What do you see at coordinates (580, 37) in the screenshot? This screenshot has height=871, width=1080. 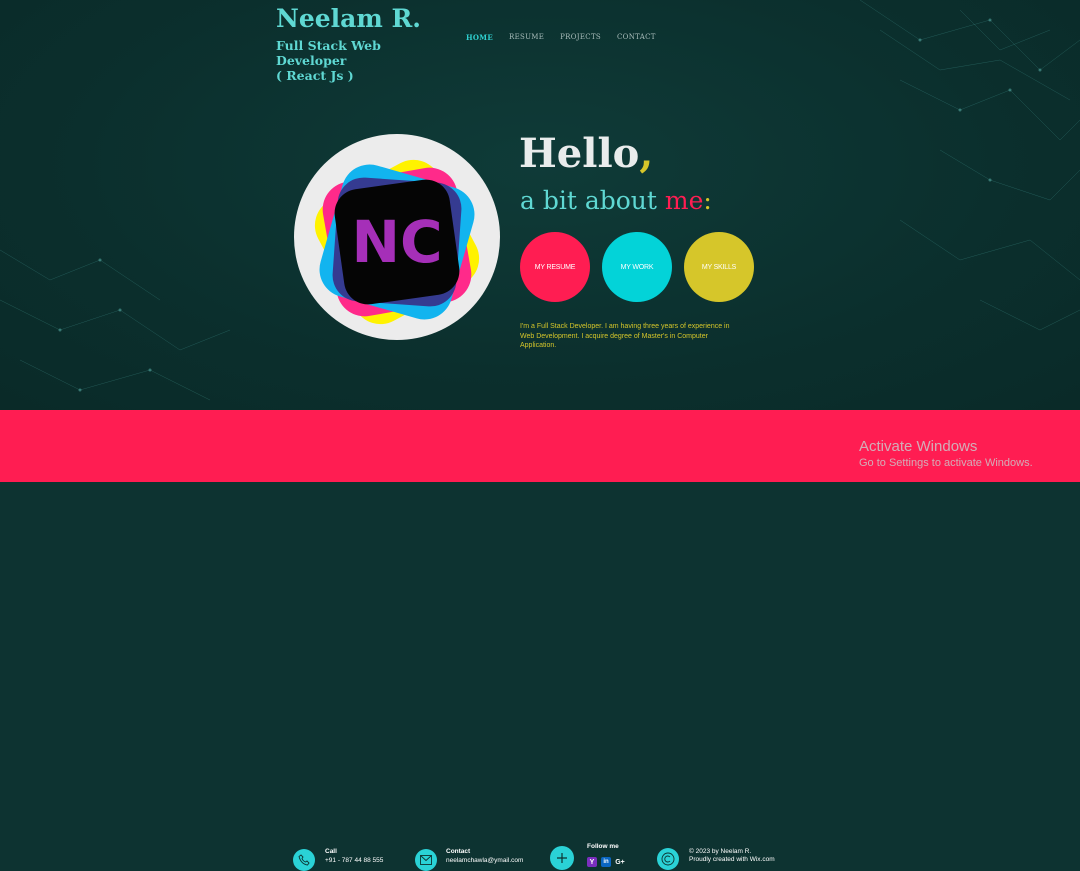 I see `nav-projects: PROJECTS` at bounding box center [580, 37].